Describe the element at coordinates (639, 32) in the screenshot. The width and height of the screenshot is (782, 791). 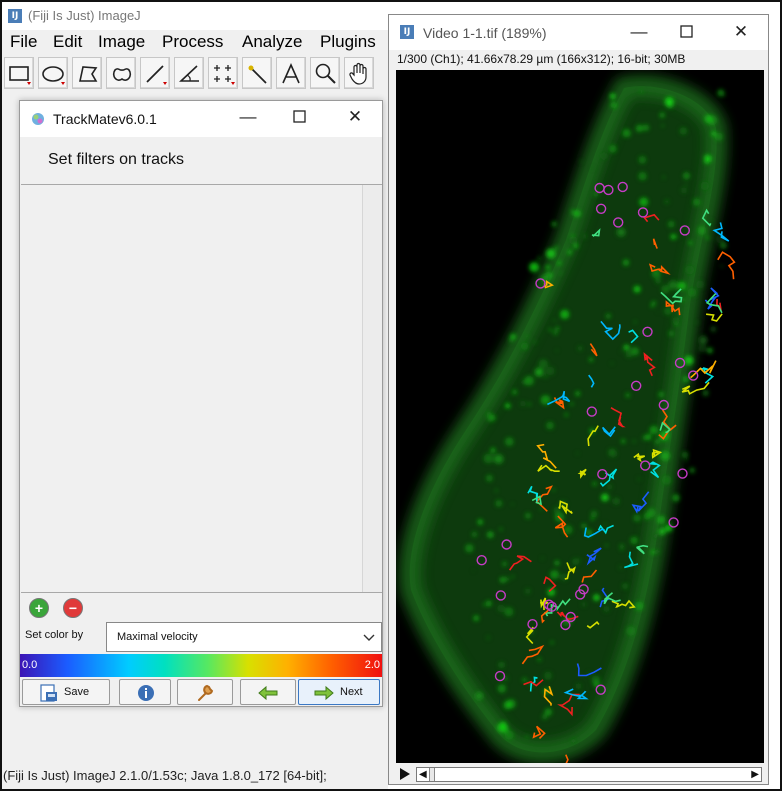
I see `video-minimize-button: —` at that location.